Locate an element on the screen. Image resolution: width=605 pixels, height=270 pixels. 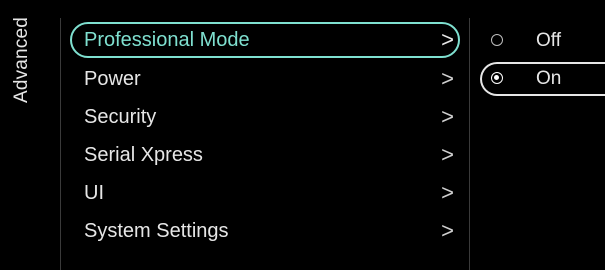
menu-item-label: System Settings is located at coordinates (156, 231).